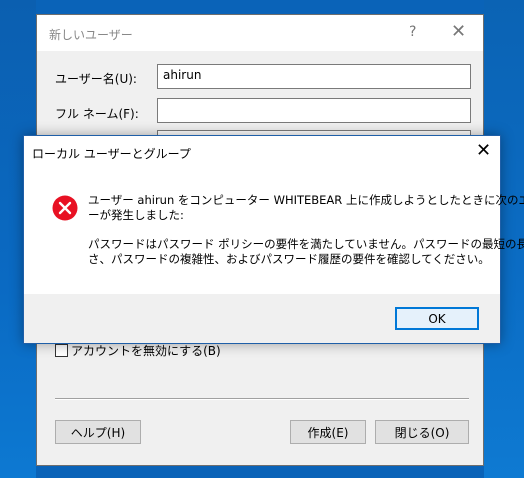 The image size is (524, 478). What do you see at coordinates (328, 432) in the screenshot?
I see `create-button: 作成(E)` at bounding box center [328, 432].